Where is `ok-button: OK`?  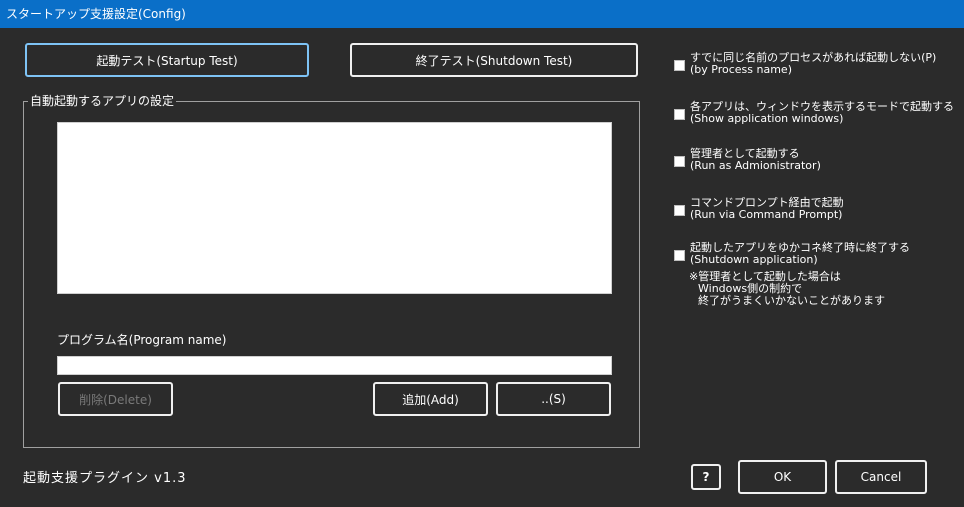 ok-button: OK is located at coordinates (782, 477).